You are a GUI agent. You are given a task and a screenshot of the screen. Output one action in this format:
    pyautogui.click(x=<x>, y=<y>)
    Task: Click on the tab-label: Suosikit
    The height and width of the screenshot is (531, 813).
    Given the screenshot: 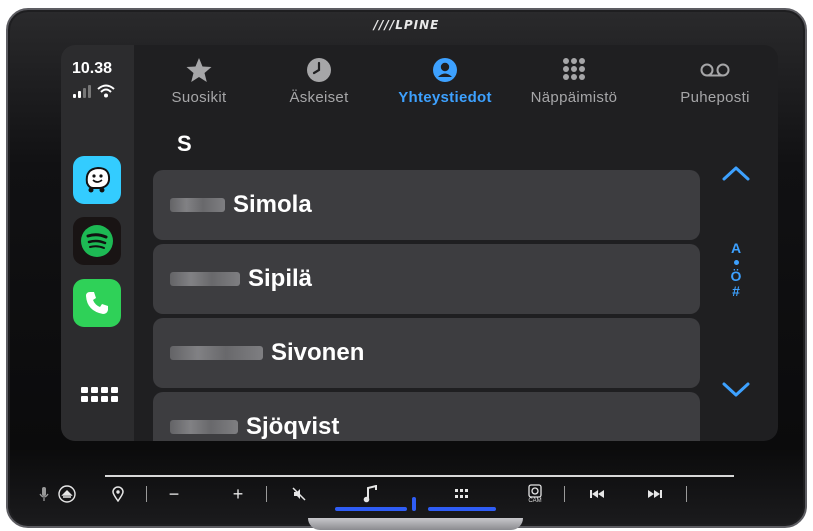 What is the action you would take?
    pyautogui.click(x=199, y=97)
    